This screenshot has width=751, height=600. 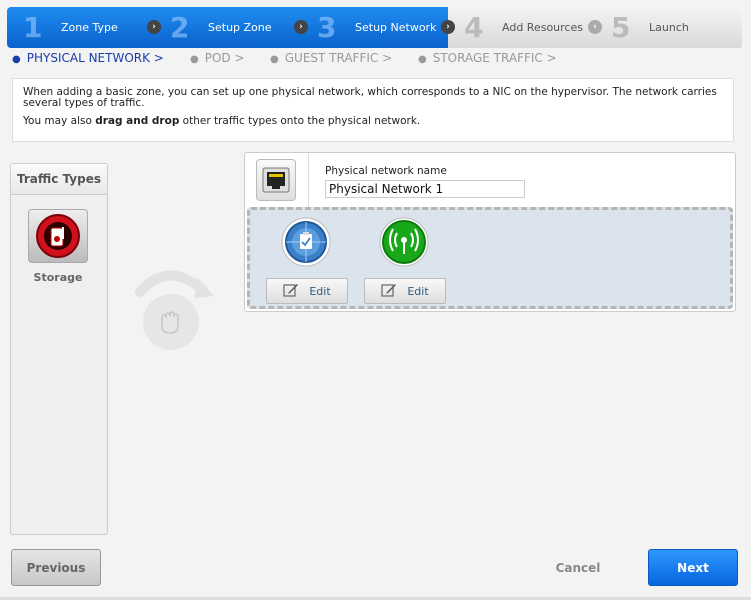 I want to click on subnav-storage-traffic: ● STORAGE TRAFFIC >, so click(x=487, y=58).